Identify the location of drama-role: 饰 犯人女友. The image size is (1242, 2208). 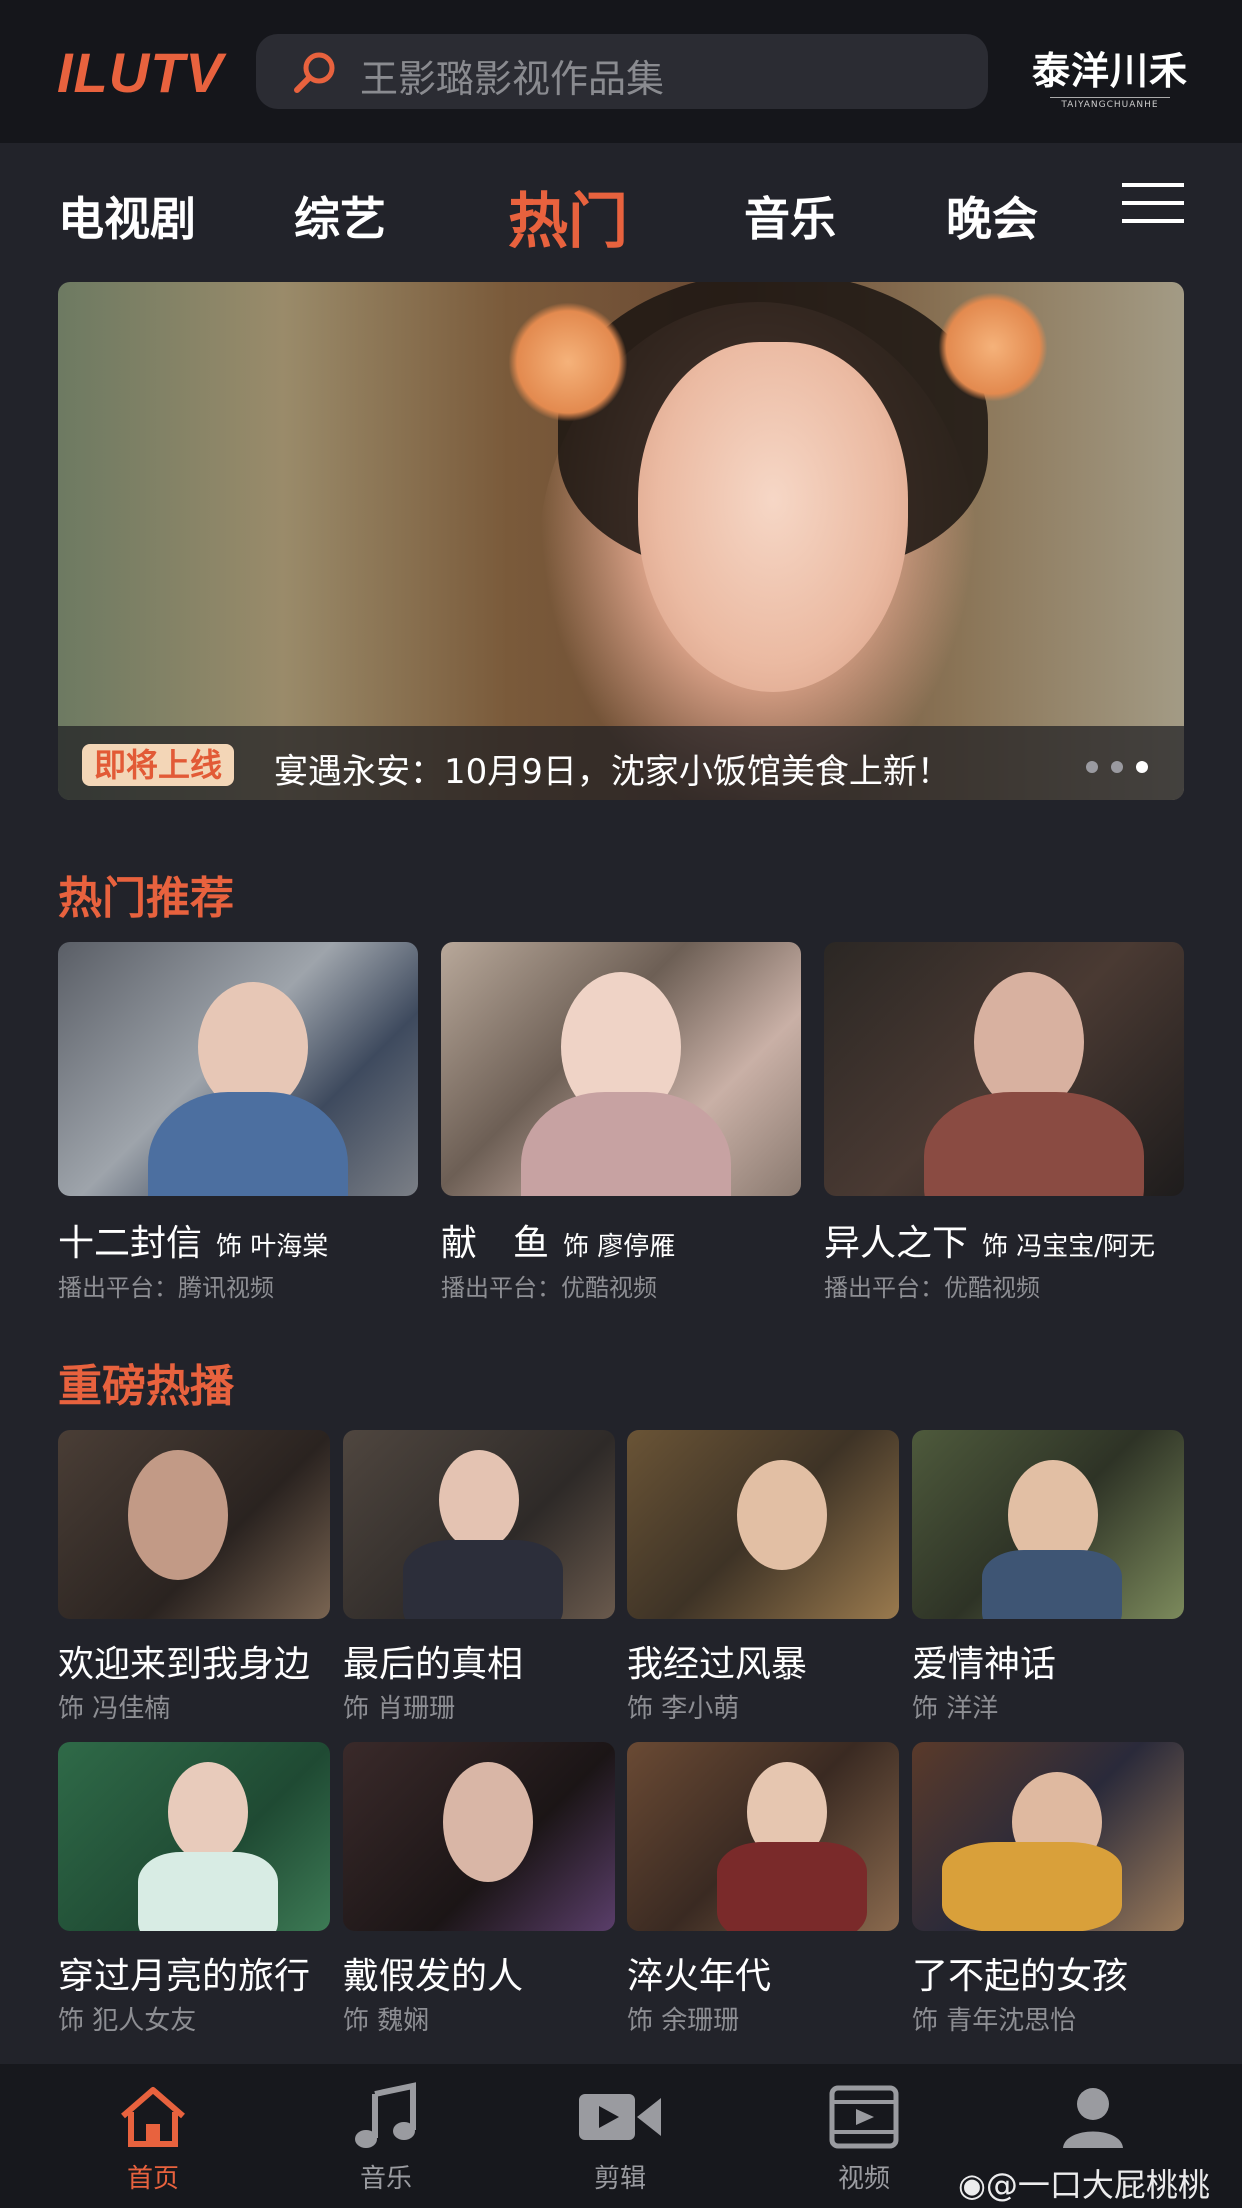
(127, 2021).